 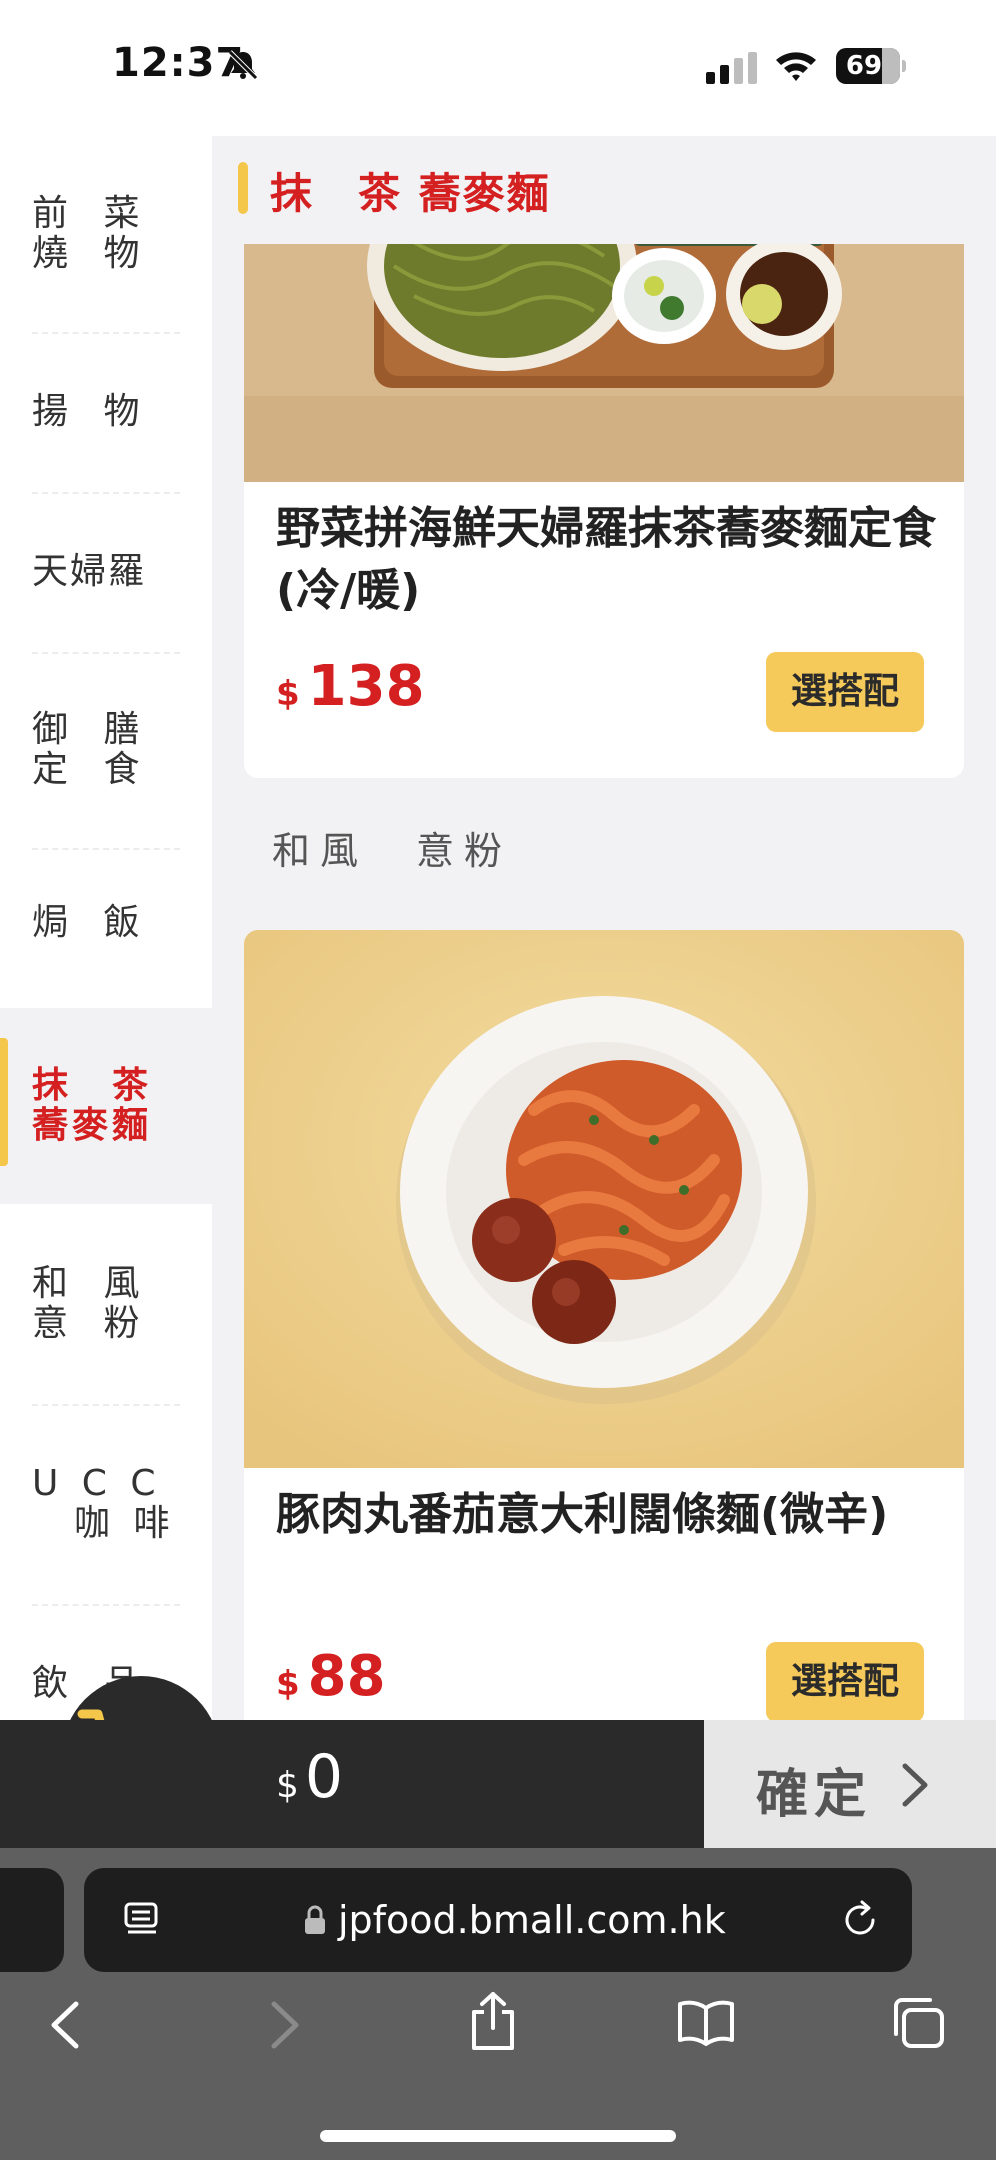 I want to click on url-text: jpfood.bmall.com.hk, so click(x=532, y=1920).